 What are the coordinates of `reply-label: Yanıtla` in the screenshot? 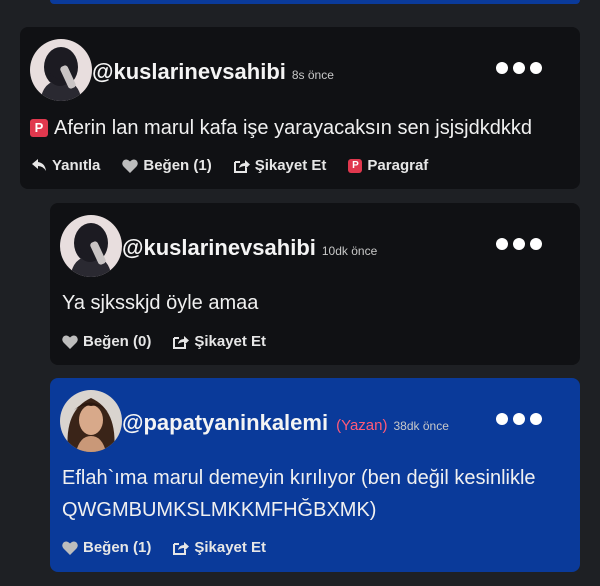 It's located at (76, 165).